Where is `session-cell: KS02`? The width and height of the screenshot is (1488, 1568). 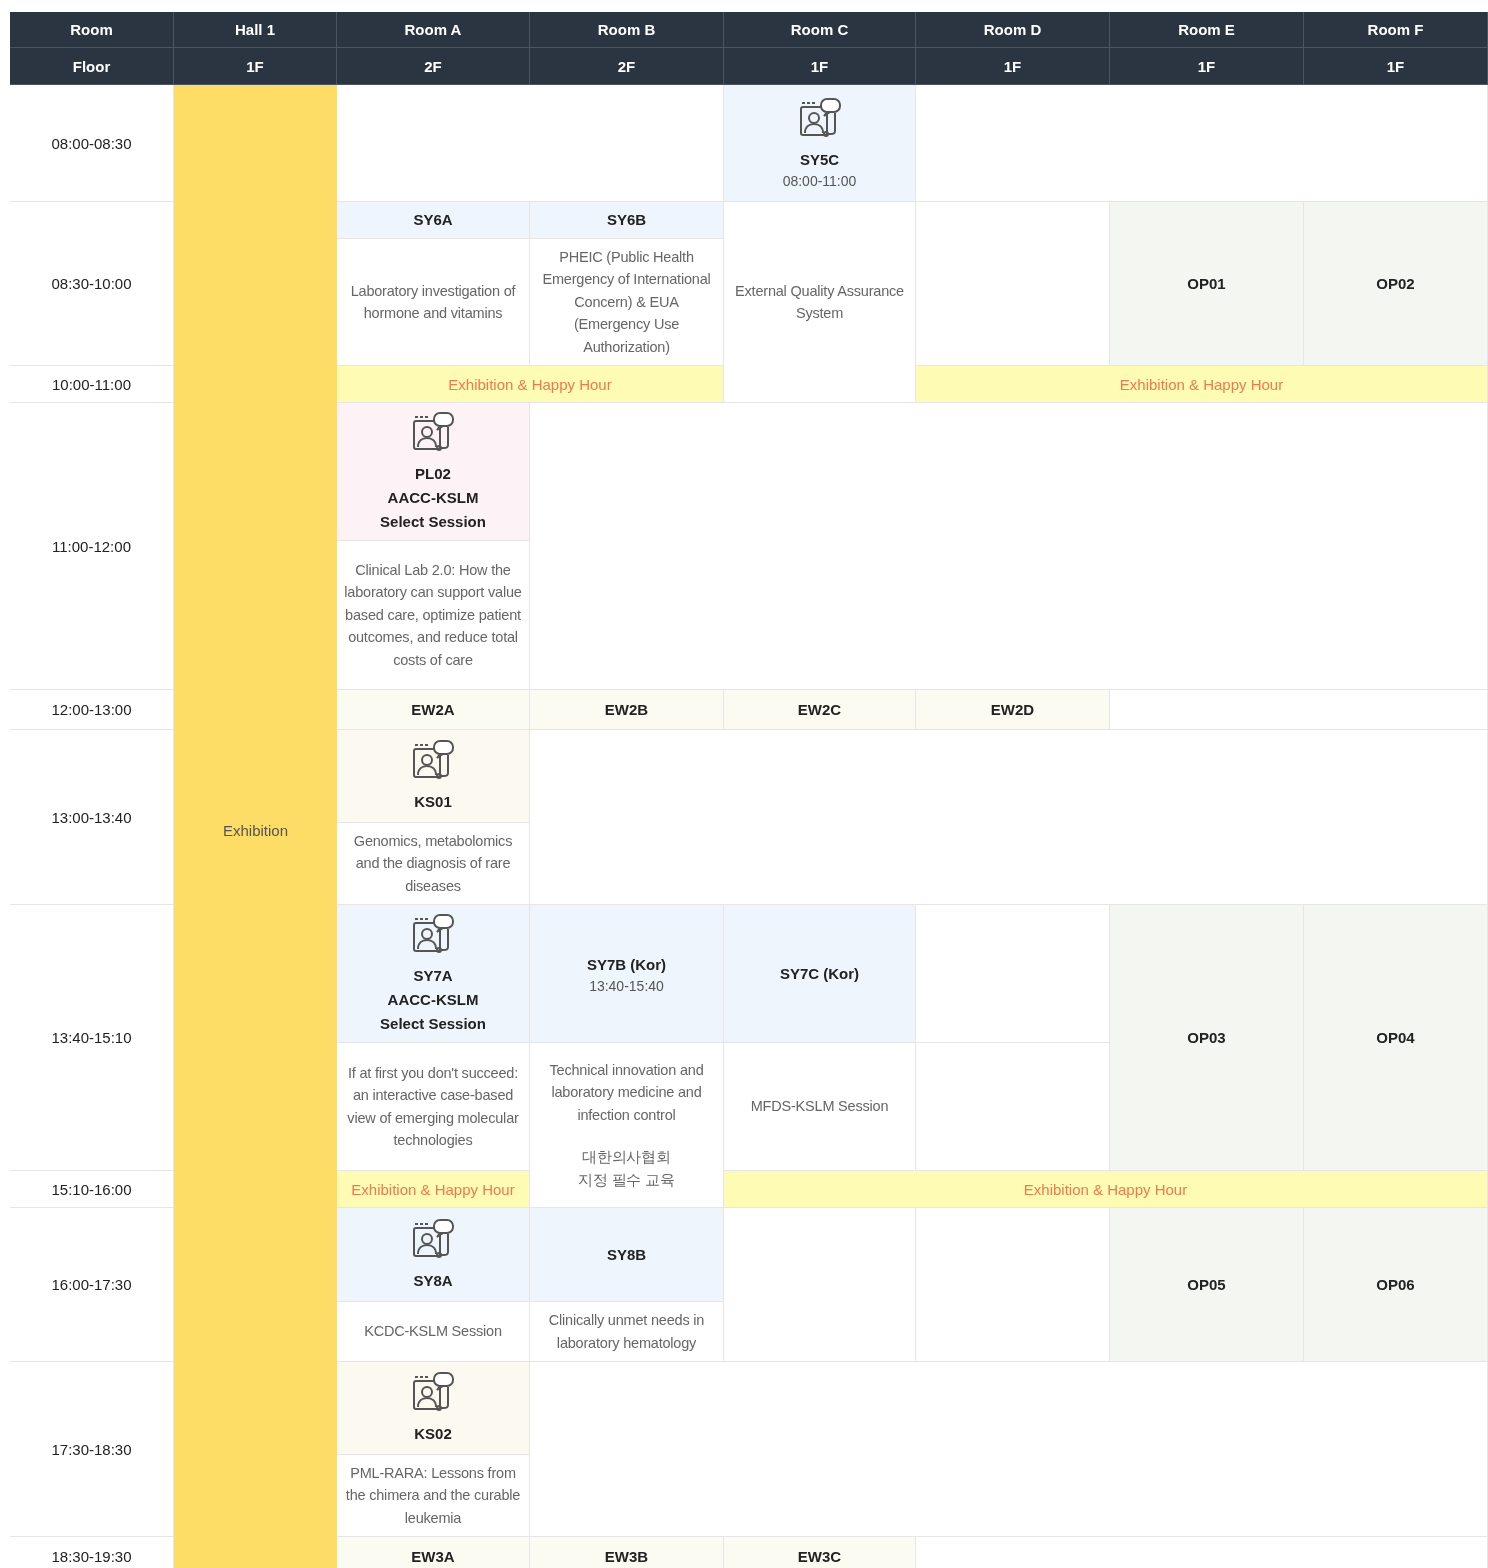
session-cell: KS02 is located at coordinates (433, 1408).